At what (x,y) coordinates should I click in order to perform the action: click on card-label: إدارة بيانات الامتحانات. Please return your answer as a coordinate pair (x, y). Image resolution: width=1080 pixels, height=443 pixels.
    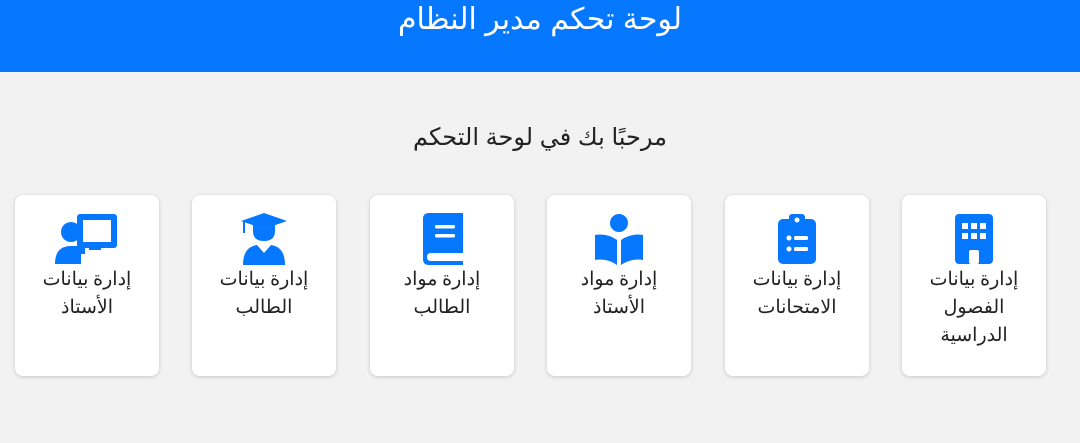
    Looking at the image, I should click on (797, 293).